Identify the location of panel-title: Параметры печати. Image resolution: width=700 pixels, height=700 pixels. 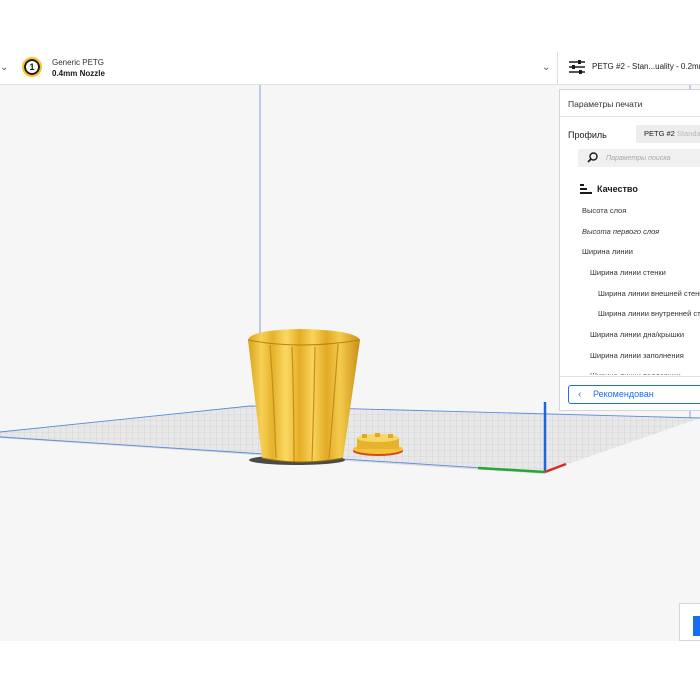
(605, 104).